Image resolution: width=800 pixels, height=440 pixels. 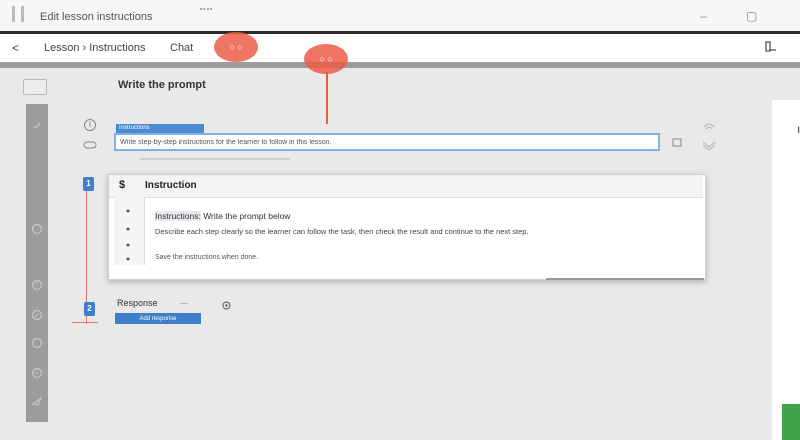 I want to click on input-underline, so click(x=215, y=159).